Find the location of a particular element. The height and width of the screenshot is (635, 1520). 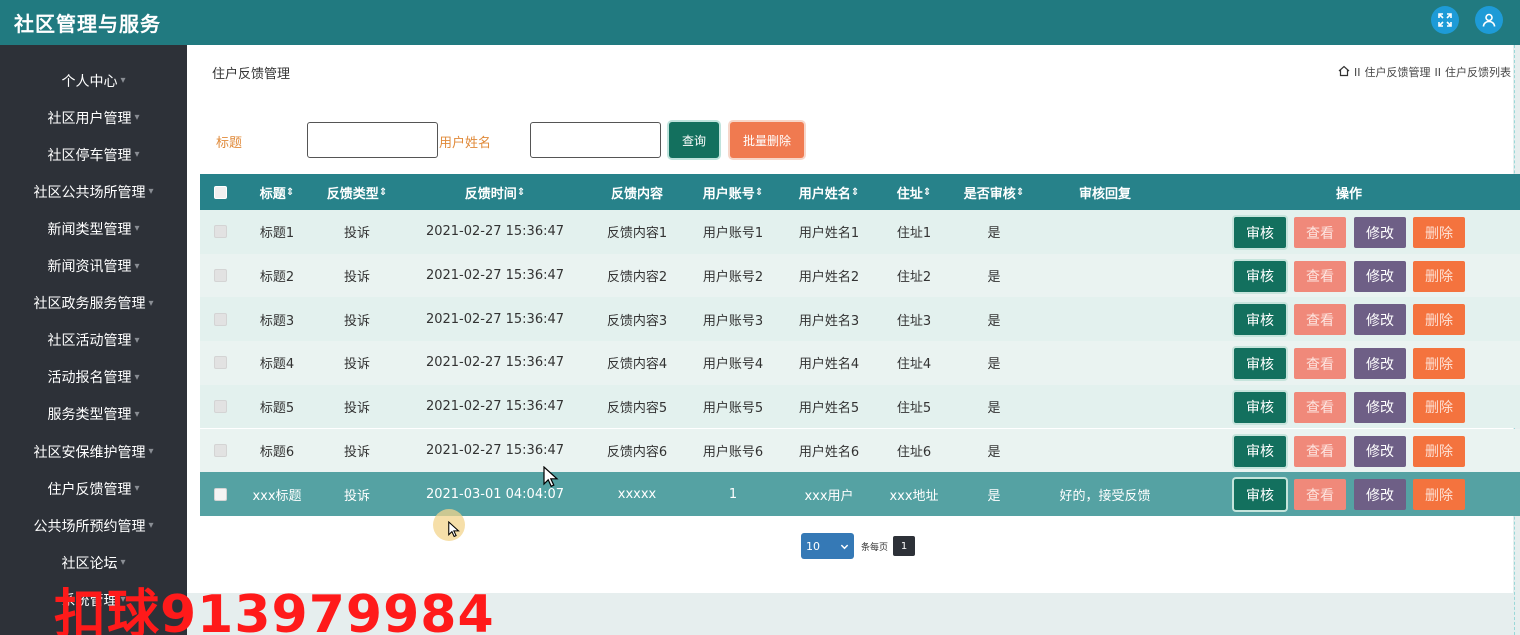

header-reviewed: 是否审核 ⇕ is located at coordinates (994, 192).